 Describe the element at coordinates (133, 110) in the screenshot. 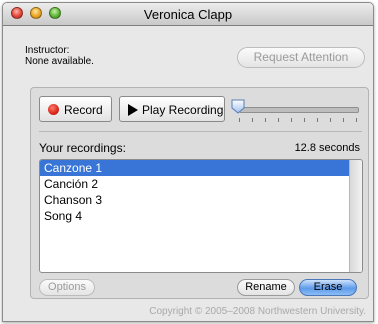

I see `play-icon` at that location.